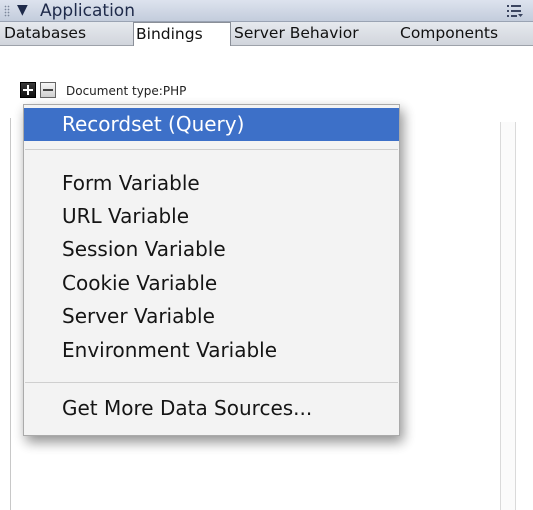  I want to click on document-type-label: Document type:PHP, so click(126, 91).